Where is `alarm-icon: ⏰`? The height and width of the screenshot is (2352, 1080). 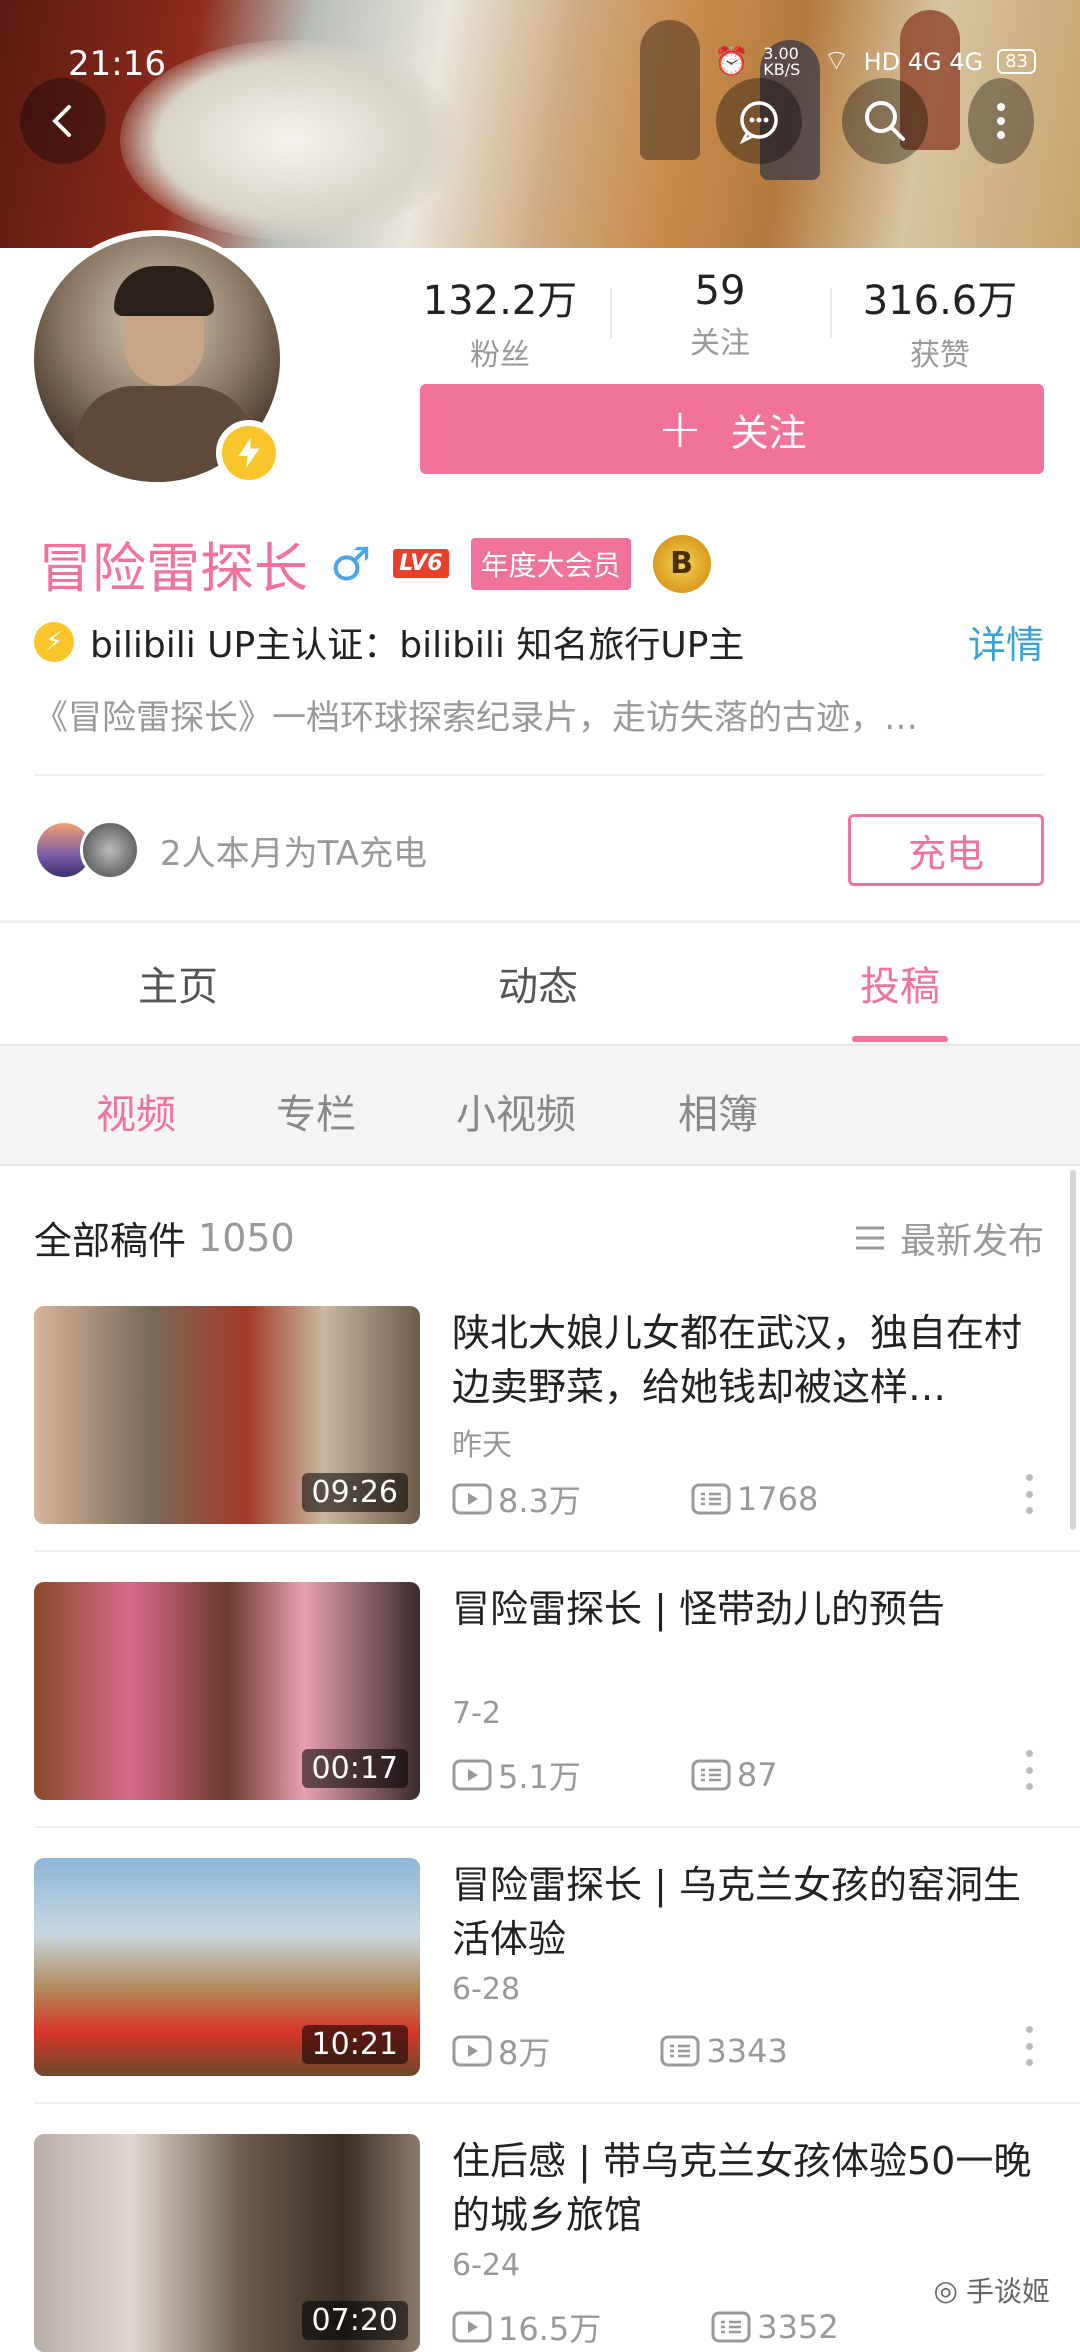
alarm-icon: ⏰ is located at coordinates (732, 61).